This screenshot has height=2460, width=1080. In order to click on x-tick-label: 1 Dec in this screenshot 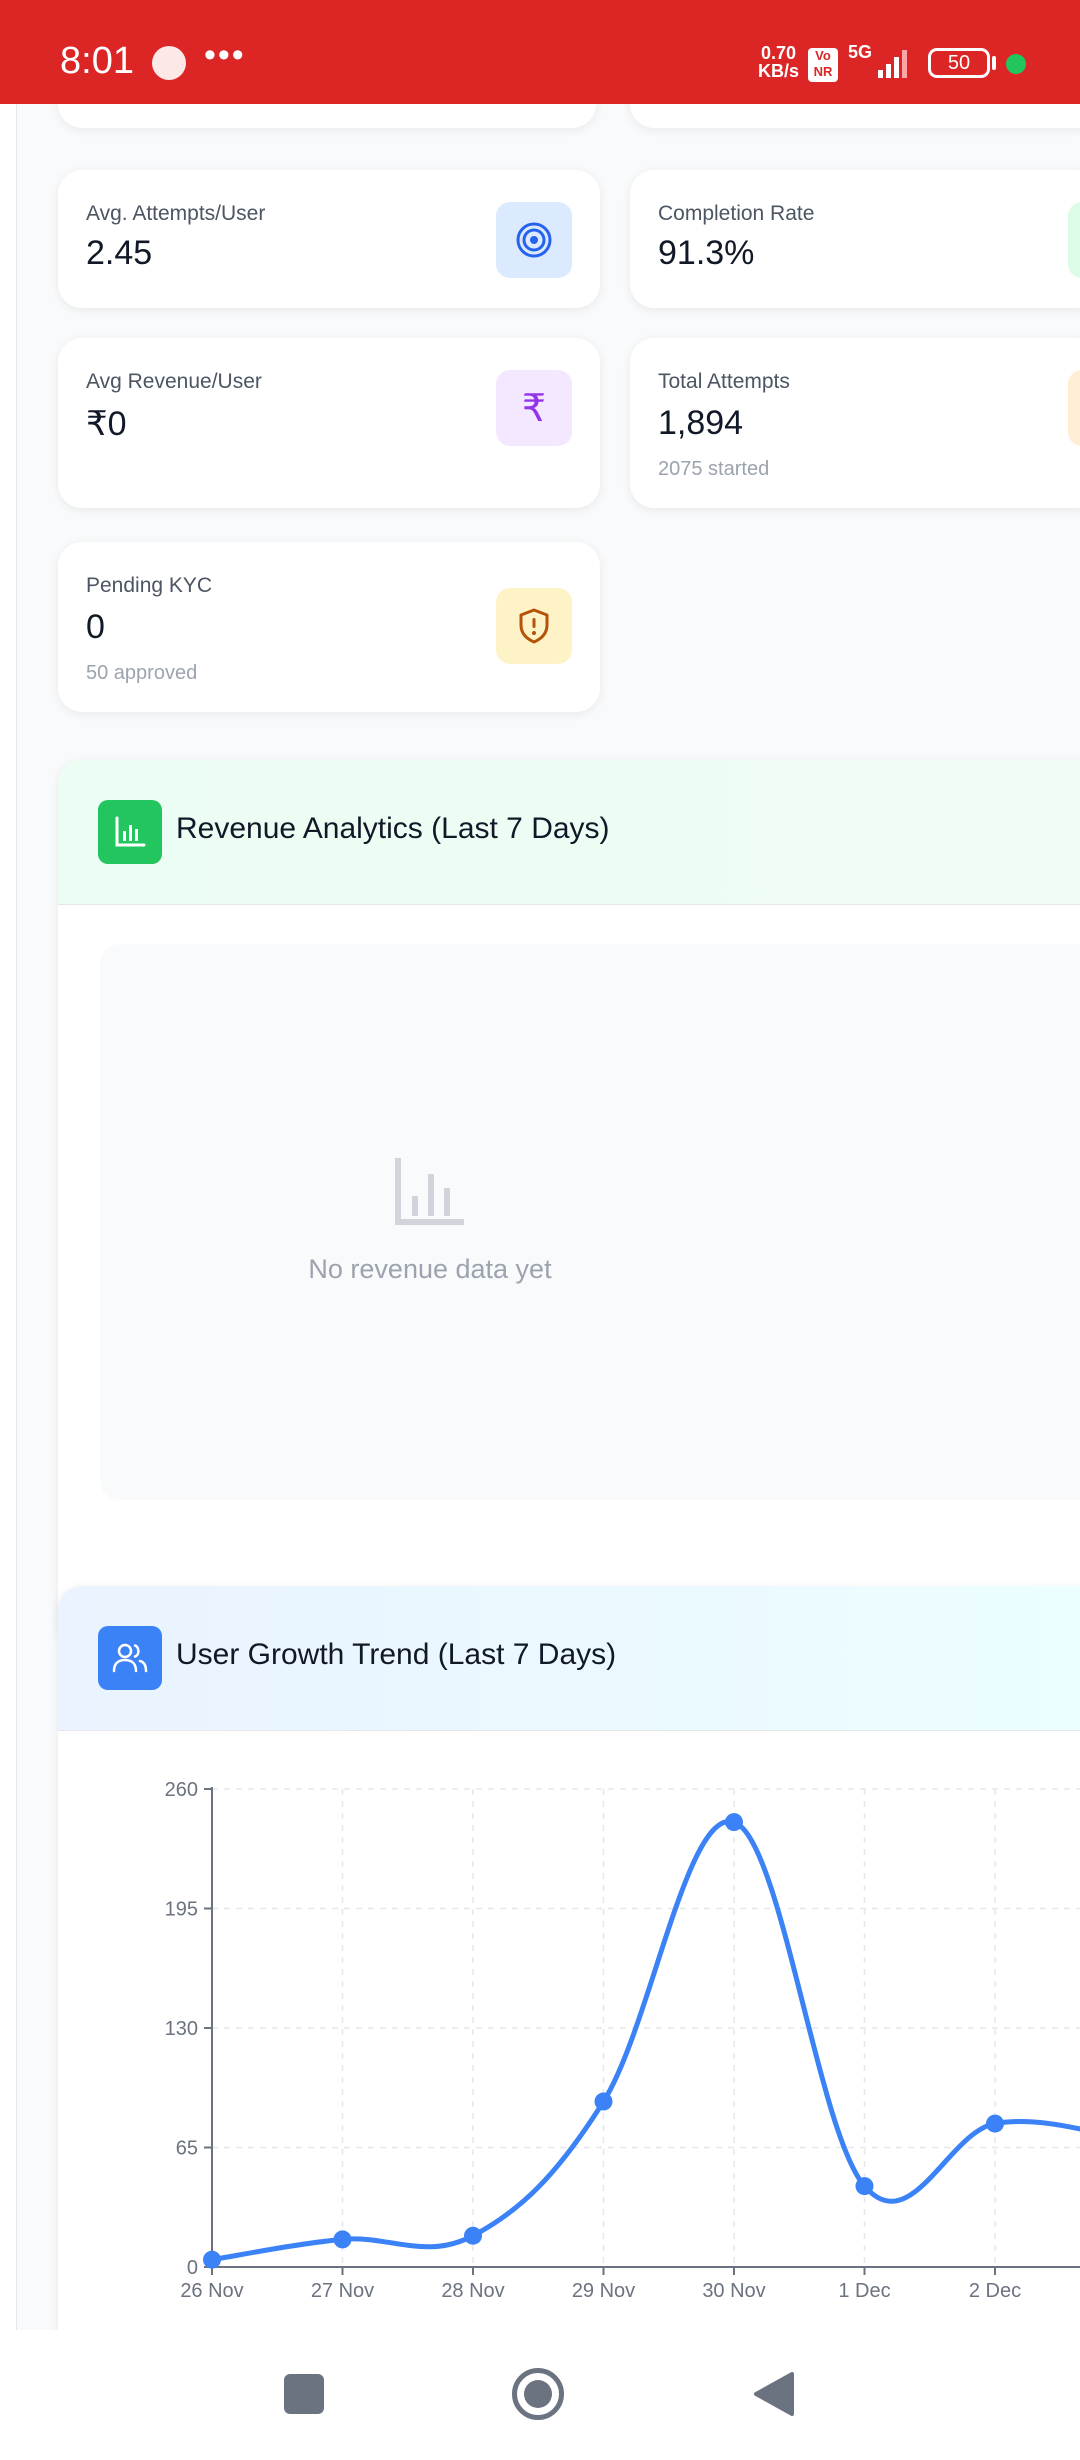, I will do `click(864, 2291)`.